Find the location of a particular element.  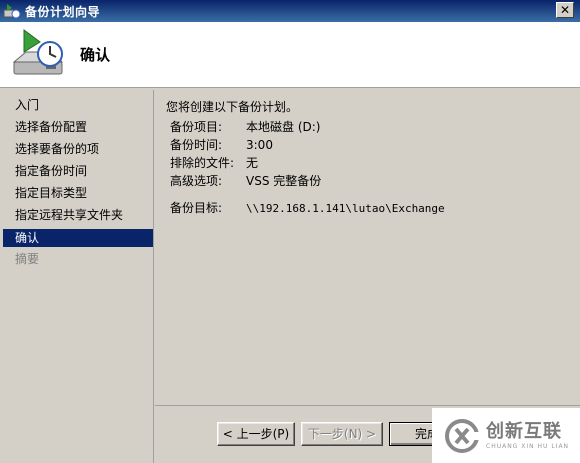

detail-row-excluded-files: 排除的文件: 无 is located at coordinates (214, 163).